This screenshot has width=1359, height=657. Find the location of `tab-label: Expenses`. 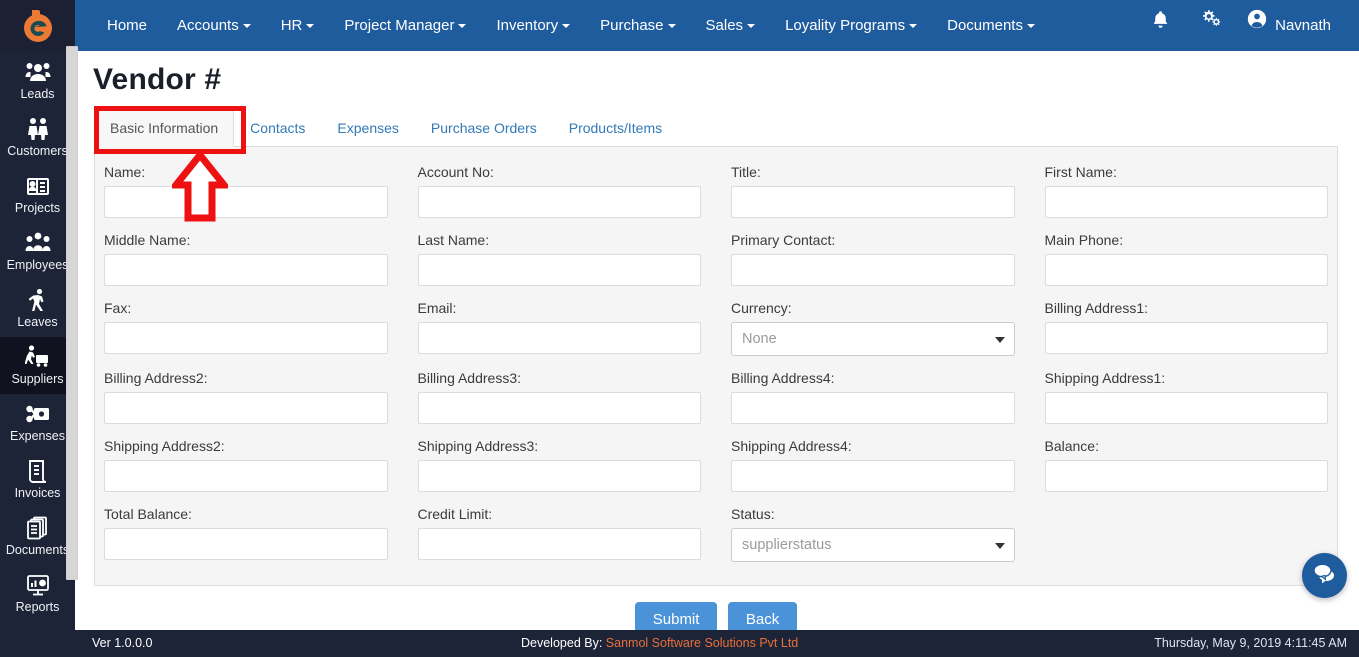

tab-label: Expenses is located at coordinates (368, 128).